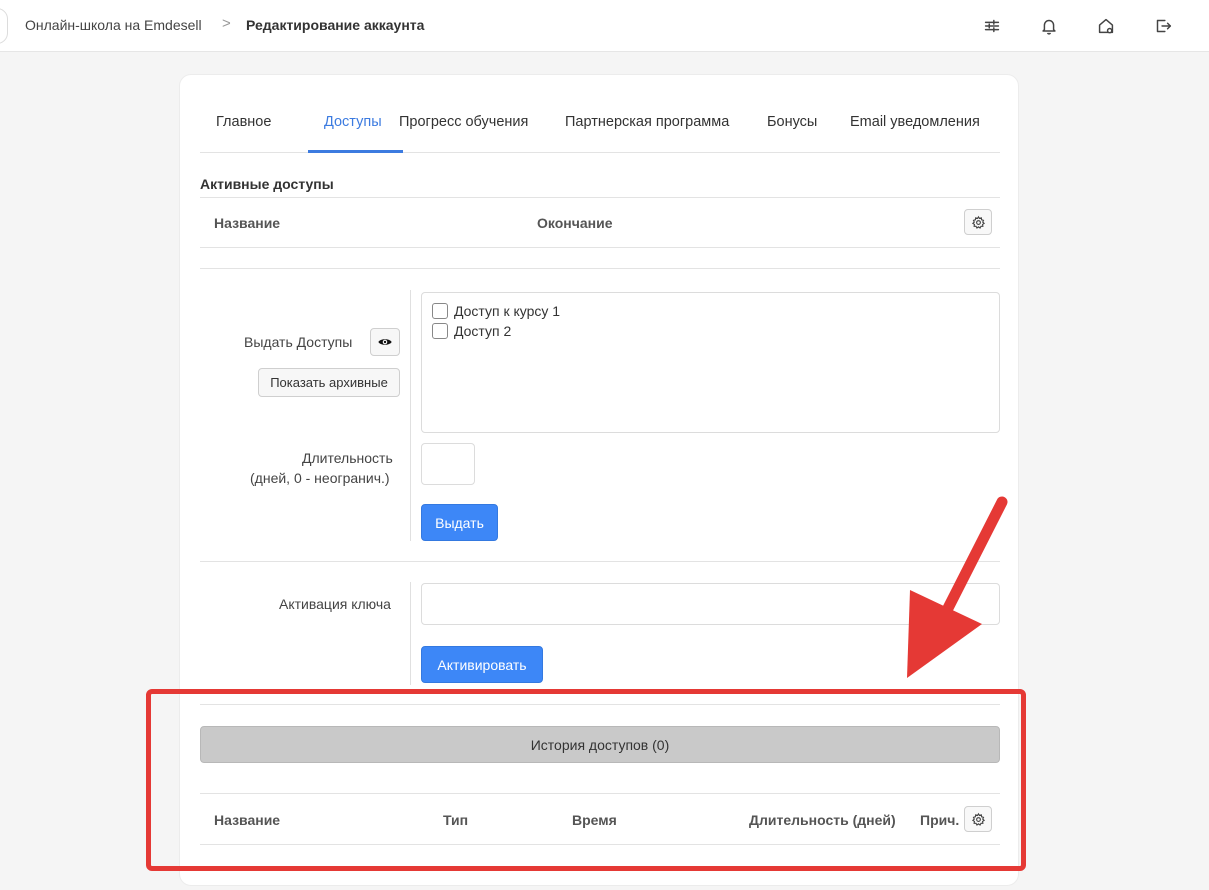 This screenshot has height=890, width=1209. I want to click on active-access-title: Активные доступы, so click(267, 184).